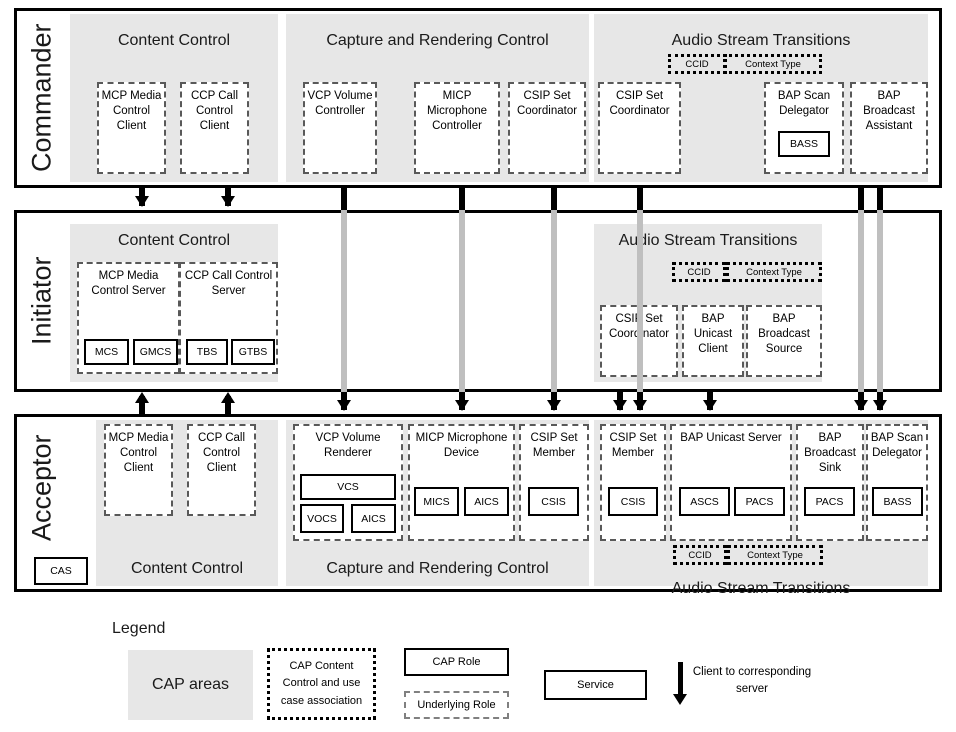 The height and width of the screenshot is (732, 956). What do you see at coordinates (461, 482) in the screenshot?
I see `acceptor-role-micp-microphone-device: MICP Microphone Device` at bounding box center [461, 482].